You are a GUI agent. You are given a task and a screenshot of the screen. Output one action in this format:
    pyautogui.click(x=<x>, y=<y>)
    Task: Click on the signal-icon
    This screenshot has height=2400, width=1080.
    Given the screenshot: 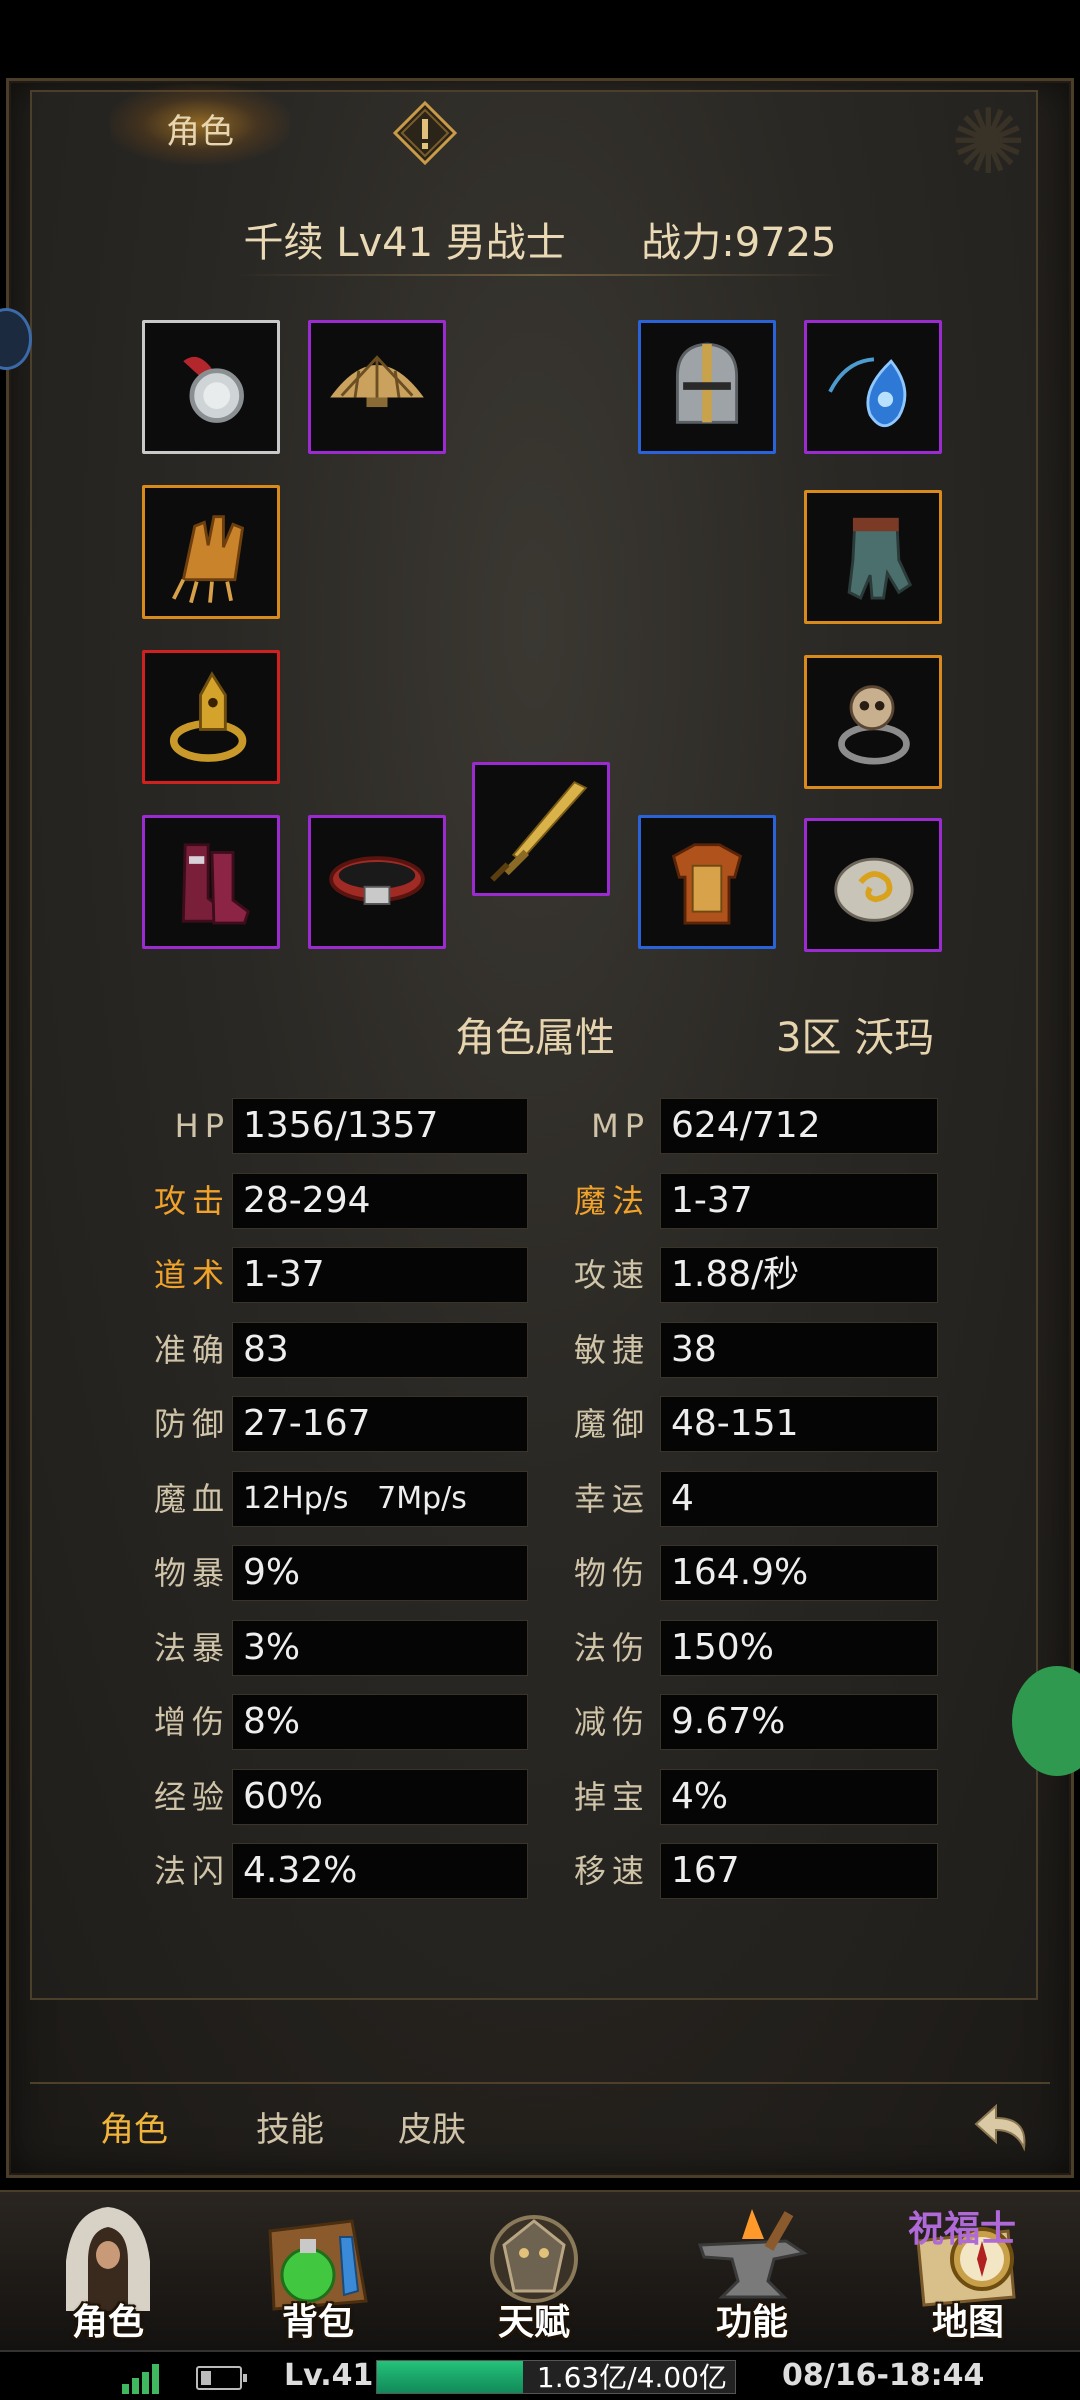 What is the action you would take?
    pyautogui.click(x=140, y=2379)
    